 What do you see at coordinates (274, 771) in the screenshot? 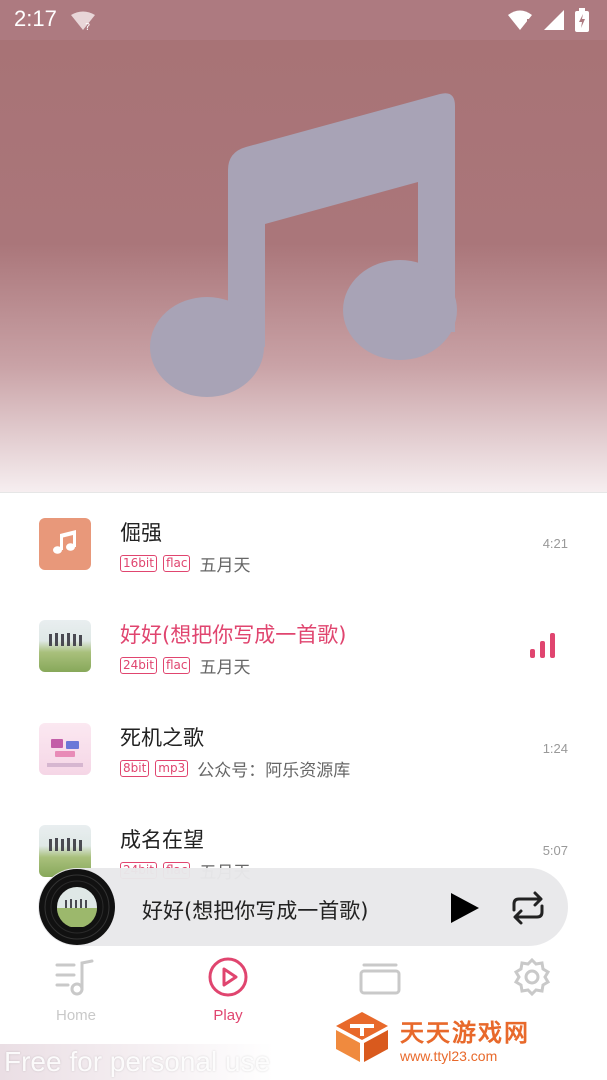
I see `song-artist: 公众号：阿乐资源库` at bounding box center [274, 771].